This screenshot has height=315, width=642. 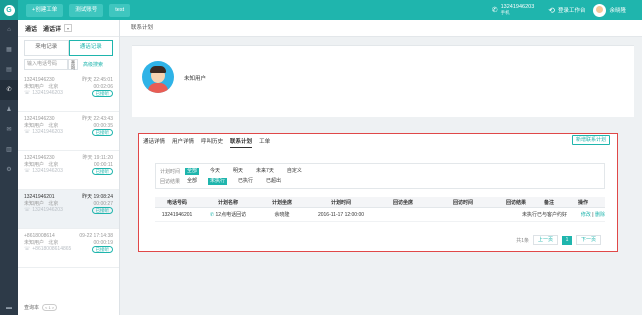 What do you see at coordinates (9, 50) in the screenshot?
I see `grid-icon: ▦` at bounding box center [9, 50].